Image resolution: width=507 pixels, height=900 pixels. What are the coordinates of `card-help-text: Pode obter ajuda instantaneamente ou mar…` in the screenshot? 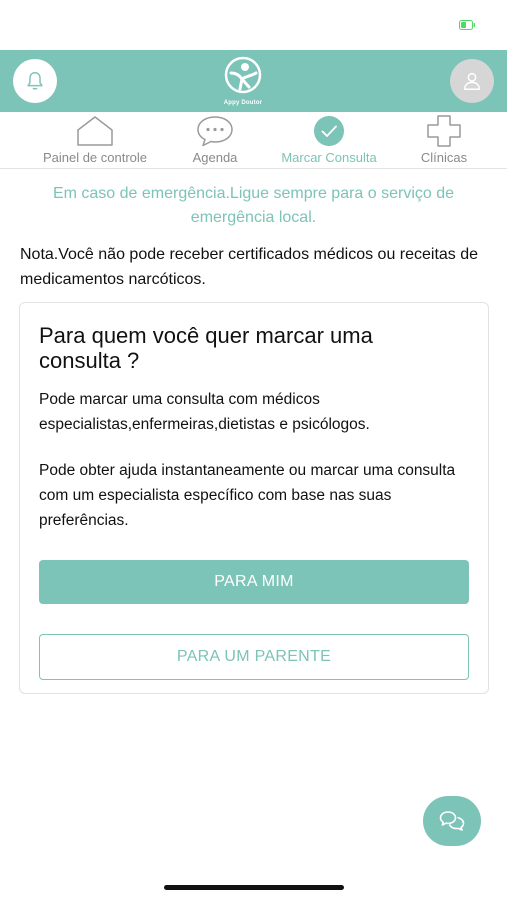 It's located at (247, 495).